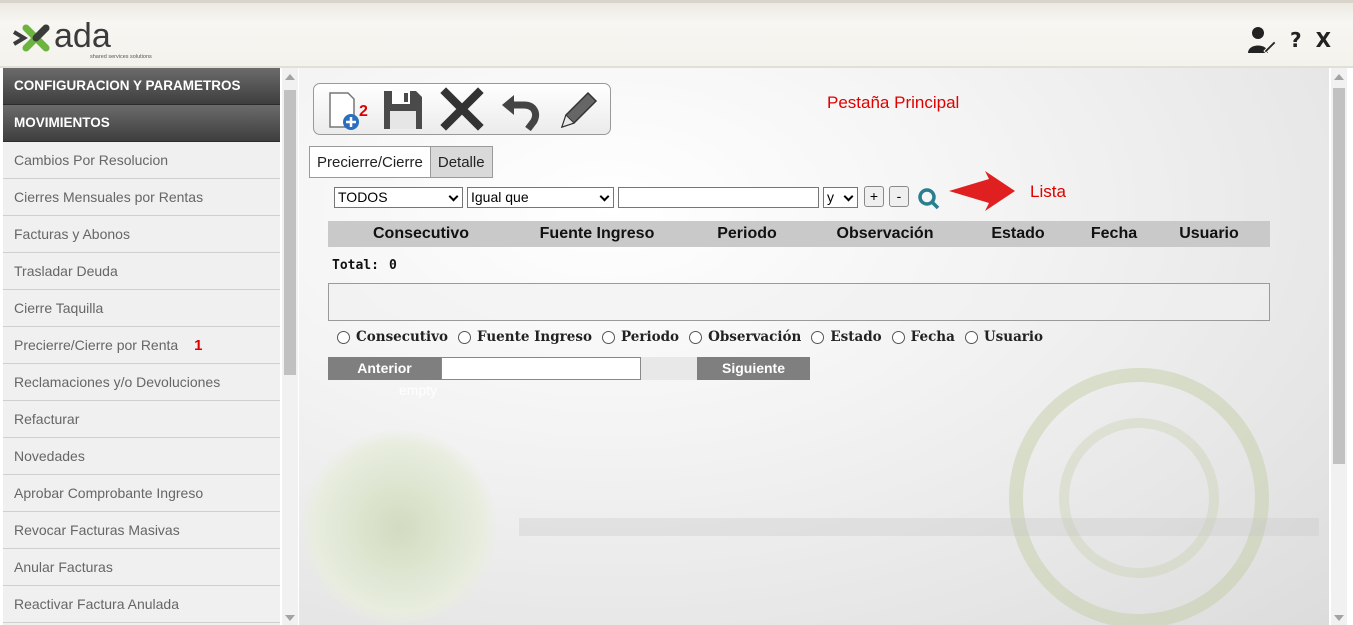 This screenshot has height=625, width=1353. What do you see at coordinates (1261, 40) in the screenshot?
I see `user-settings-icon` at bounding box center [1261, 40].